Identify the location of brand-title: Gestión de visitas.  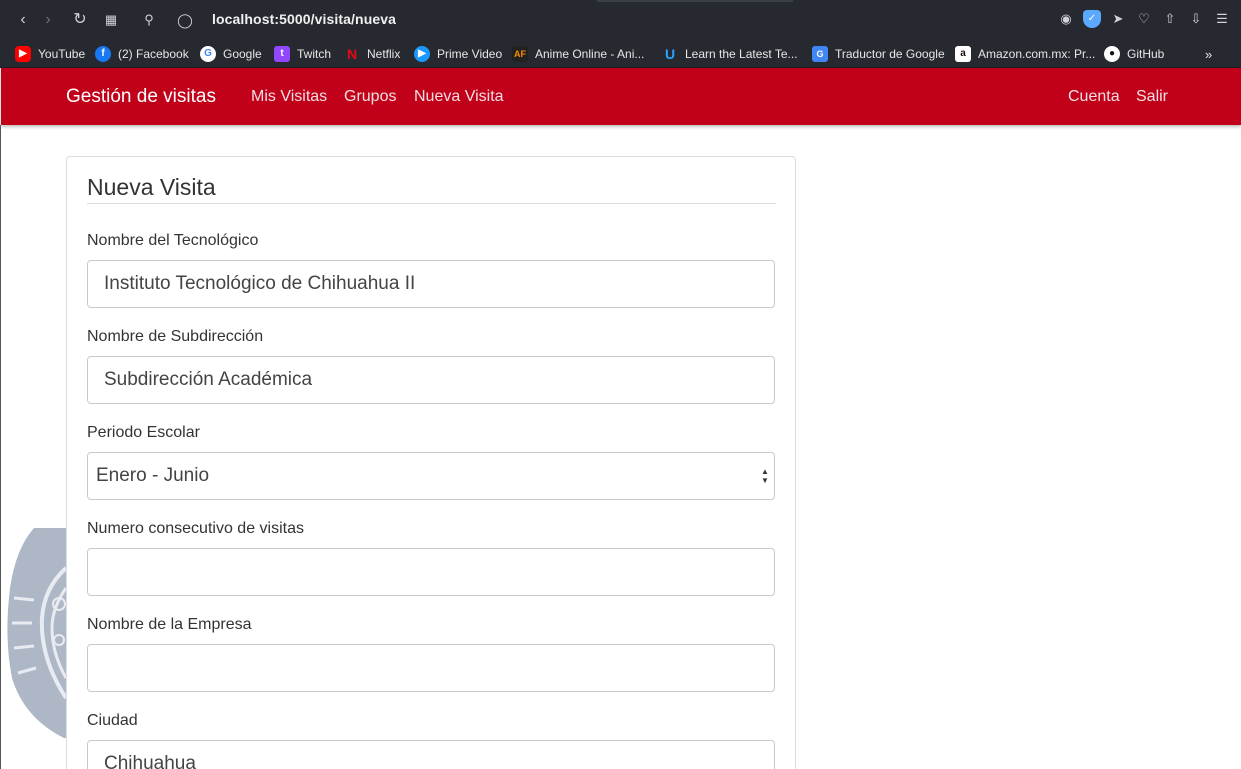
(141, 97).